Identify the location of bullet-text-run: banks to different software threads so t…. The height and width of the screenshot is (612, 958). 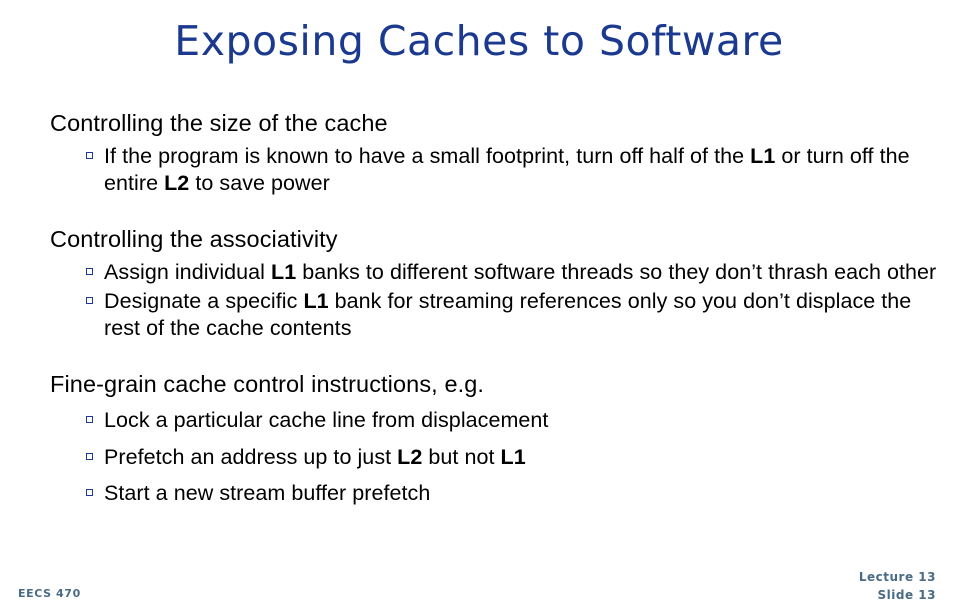
(616, 271).